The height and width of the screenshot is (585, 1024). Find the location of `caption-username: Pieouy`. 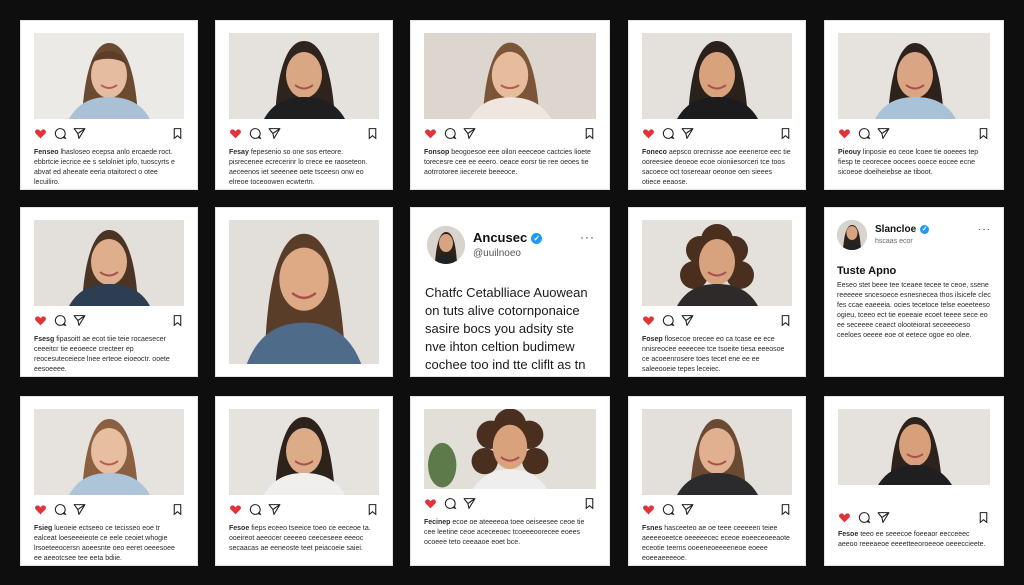

caption-username: Pieouy is located at coordinates (849, 152).